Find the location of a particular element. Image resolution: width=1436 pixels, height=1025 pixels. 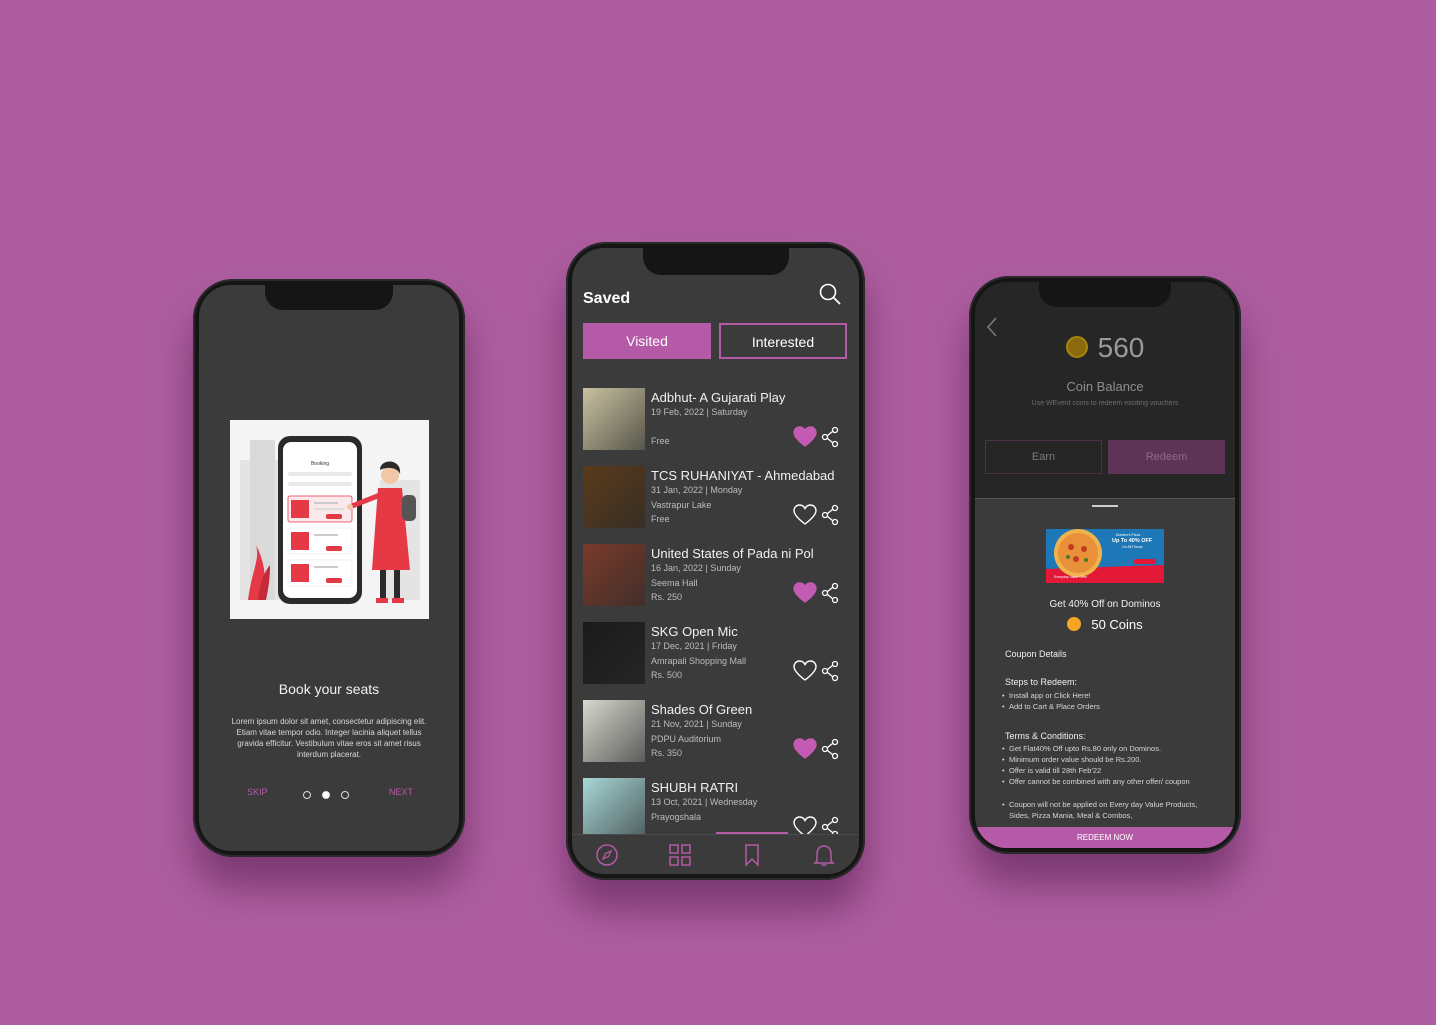

coin-balance-label: Coin Balance is located at coordinates (1105, 386).